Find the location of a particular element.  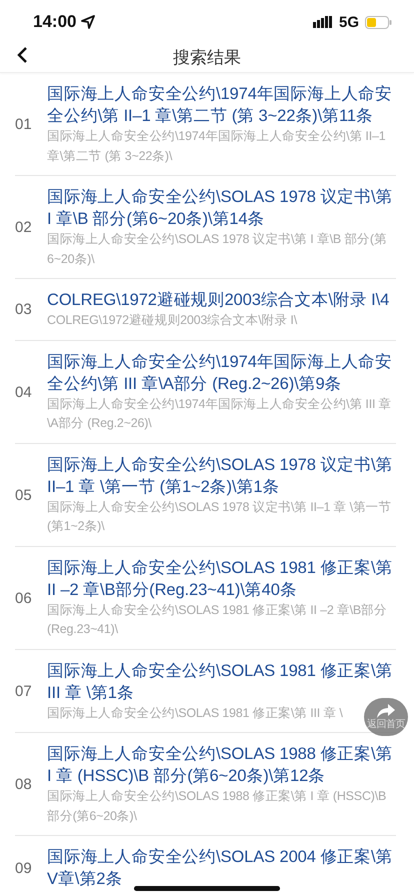

result-title-link: 国际海上人命安全公约\SOLAS 1981 修正案\第 II –2 章\B部分(Reg.23~41)\第40条 is located at coordinates (221, 578).